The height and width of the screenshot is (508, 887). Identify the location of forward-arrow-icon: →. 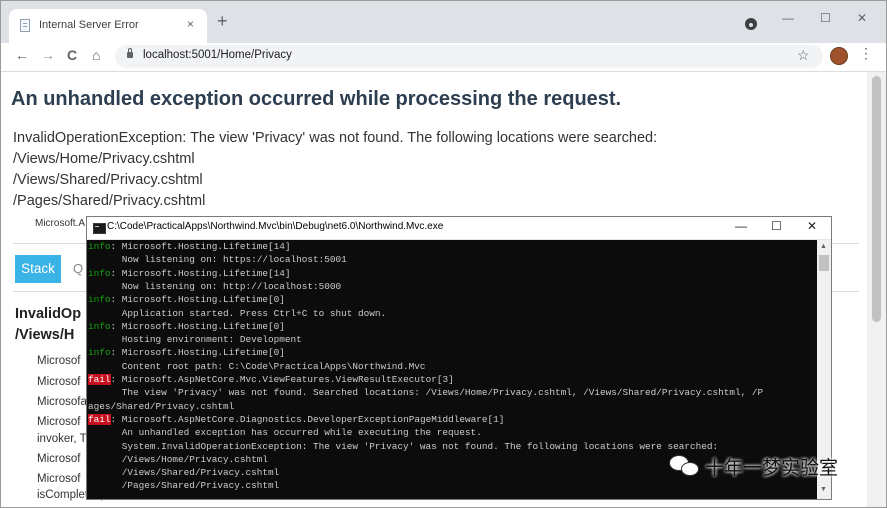
(48, 55).